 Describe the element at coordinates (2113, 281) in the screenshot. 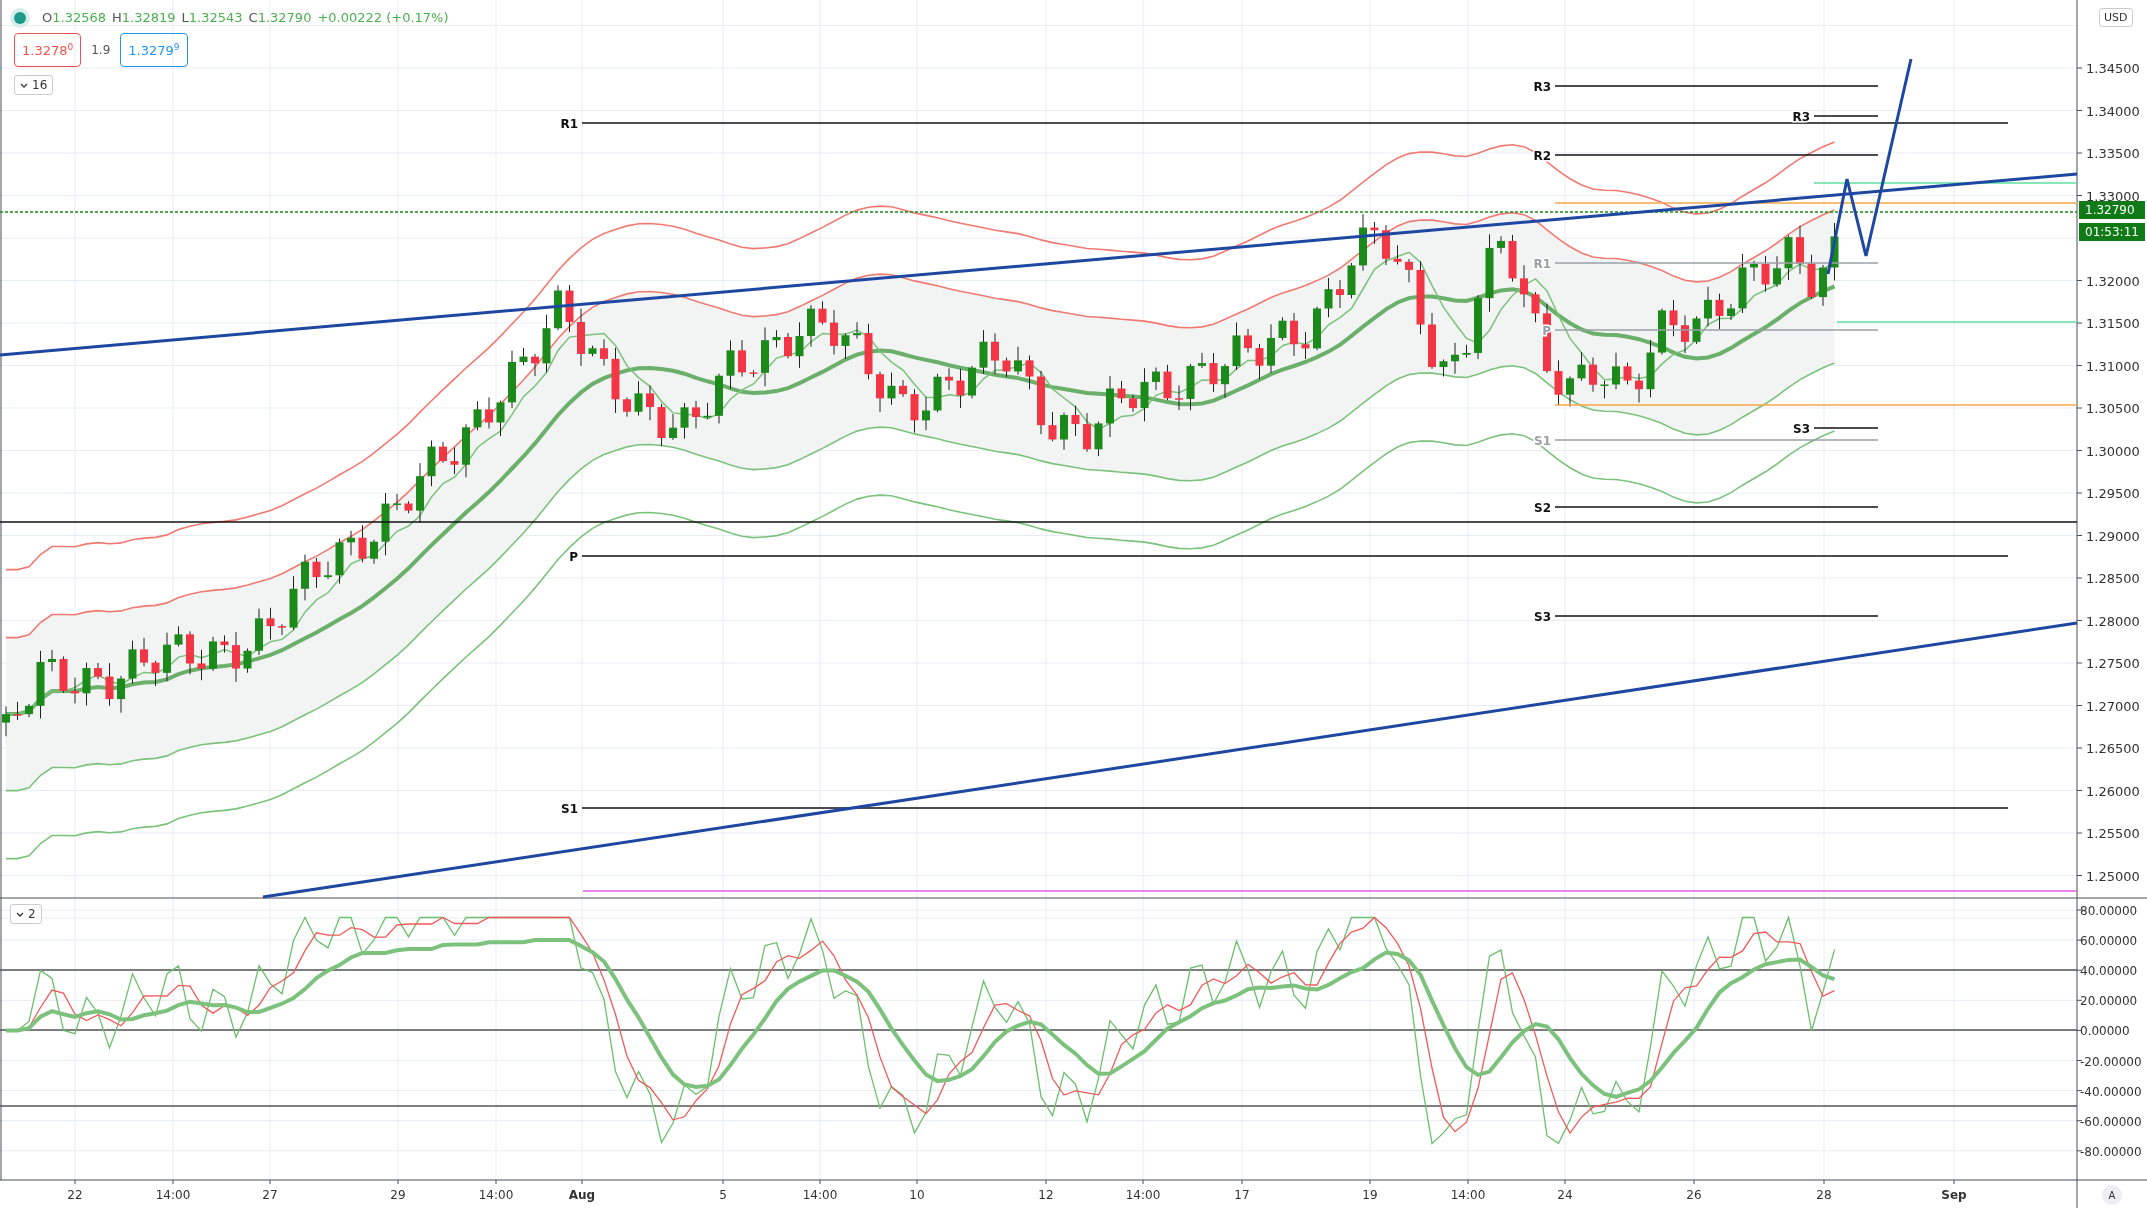

I see `price-axis-label: 1.32000` at that location.